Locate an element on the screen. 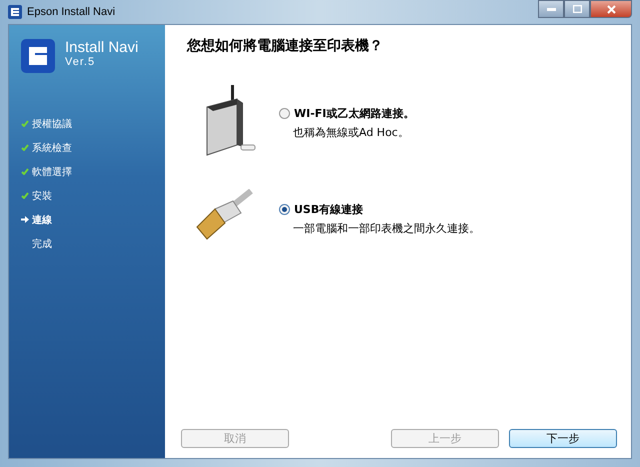 The image size is (640, 467). window-title: Epson Install Navi is located at coordinates (71, 12).